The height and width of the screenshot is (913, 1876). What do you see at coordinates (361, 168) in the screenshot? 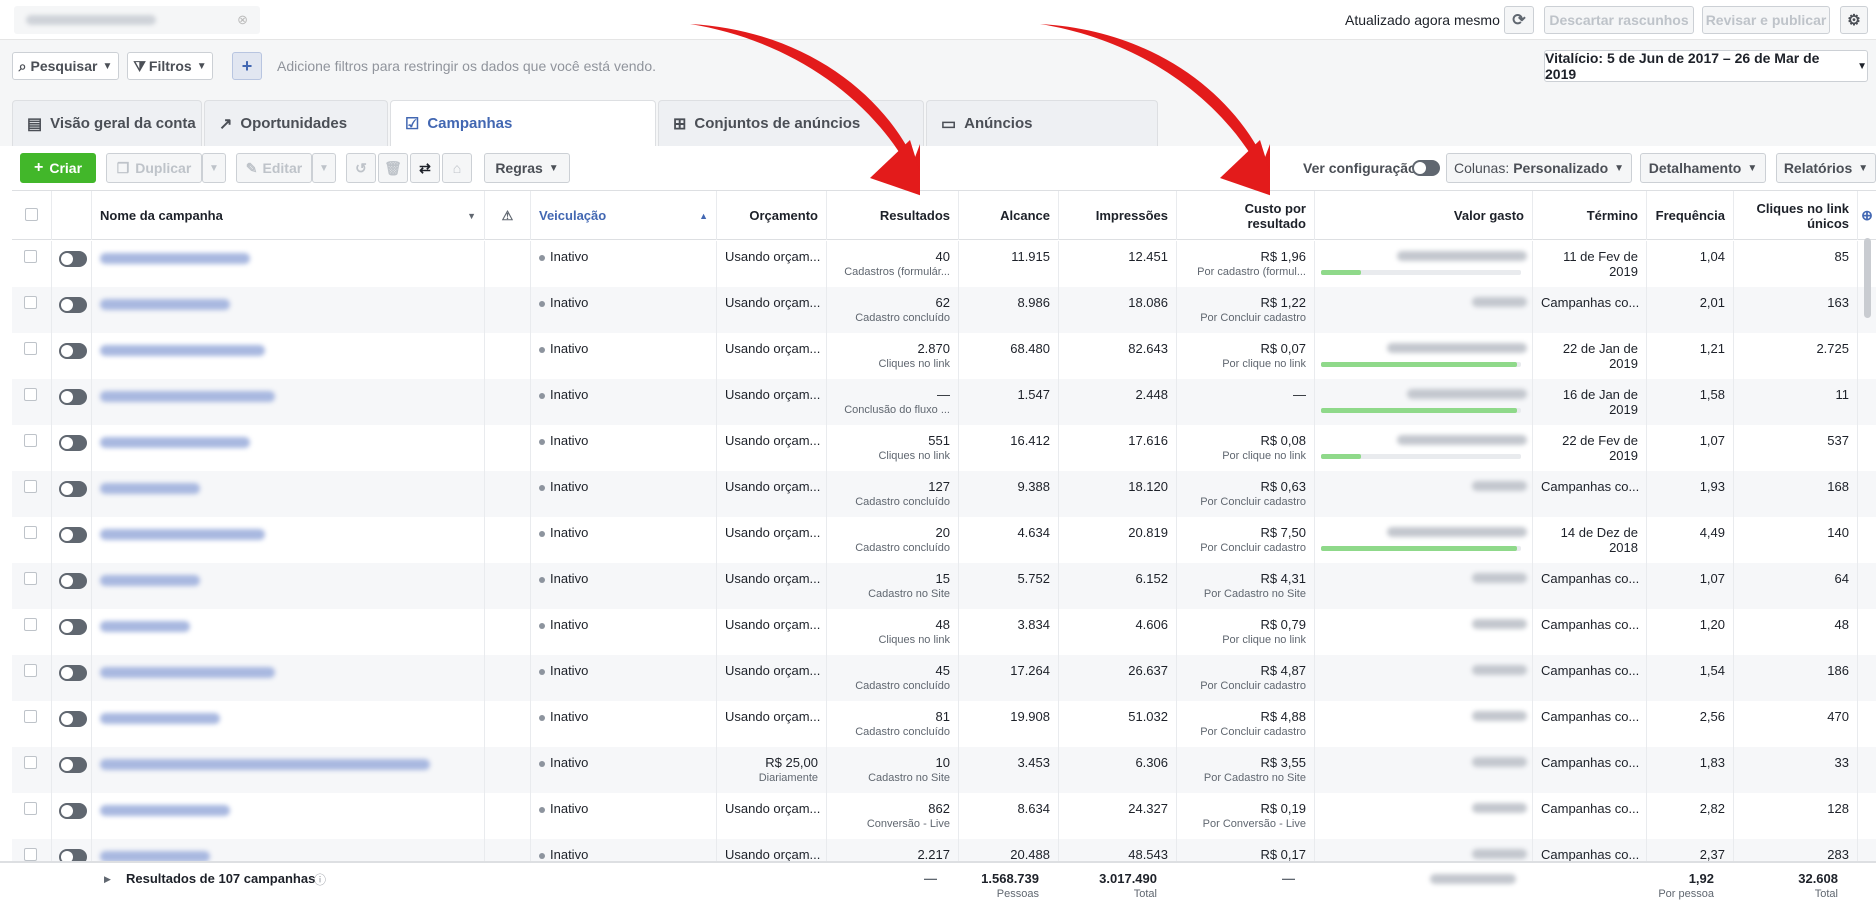
I see `undo-button: ↺` at bounding box center [361, 168].